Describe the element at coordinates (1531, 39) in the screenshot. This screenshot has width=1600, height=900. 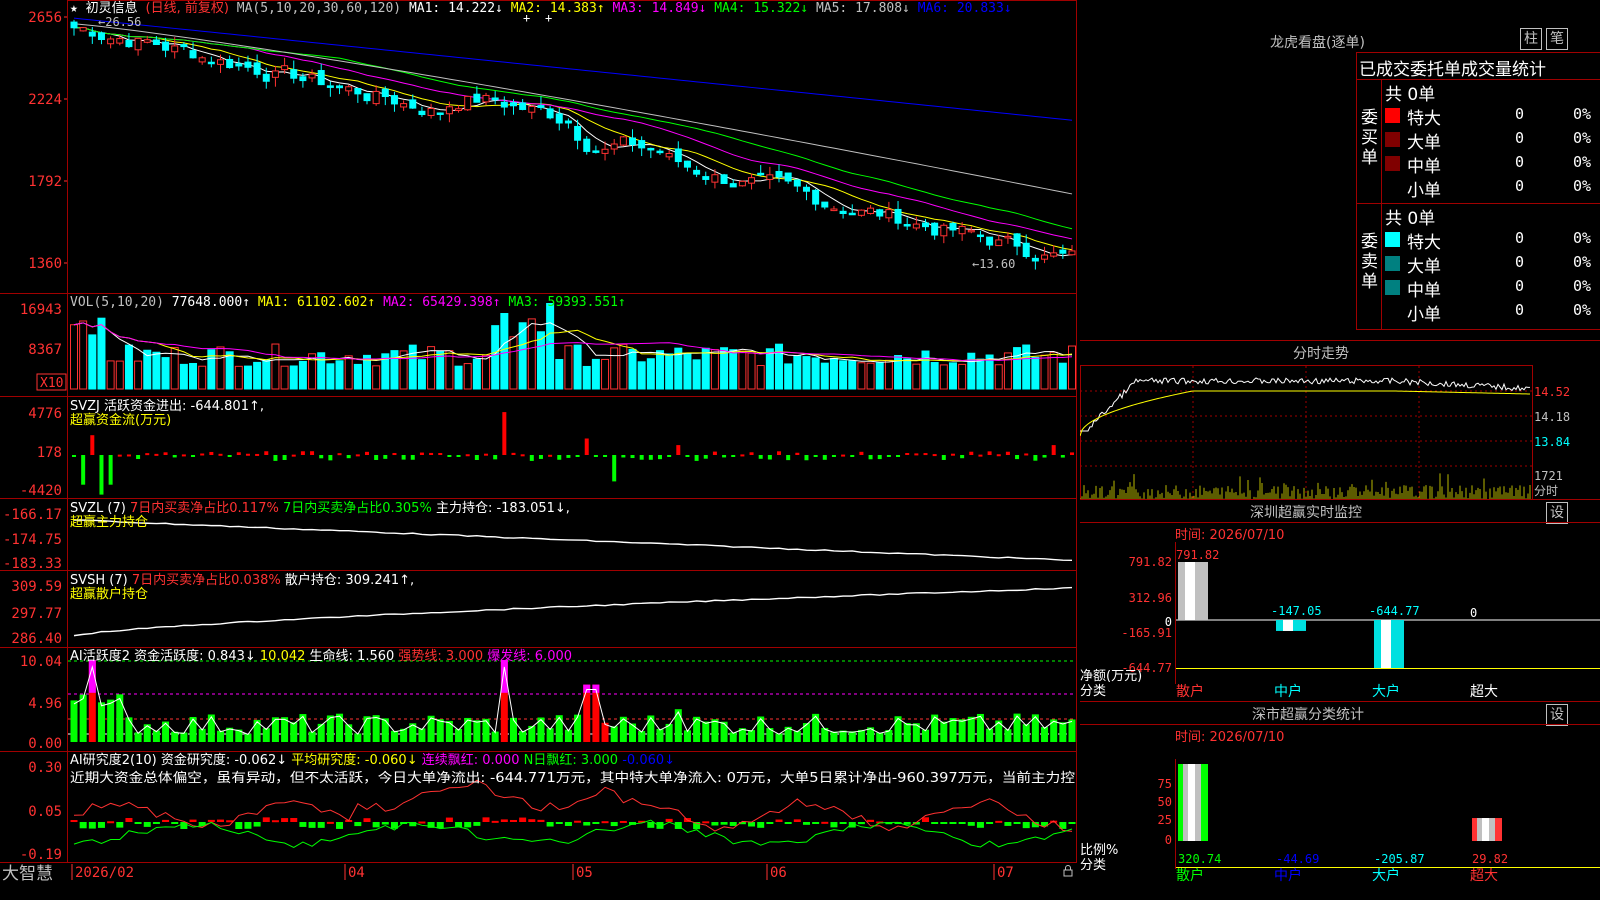
I see `bar-mode-button: 柱` at that location.